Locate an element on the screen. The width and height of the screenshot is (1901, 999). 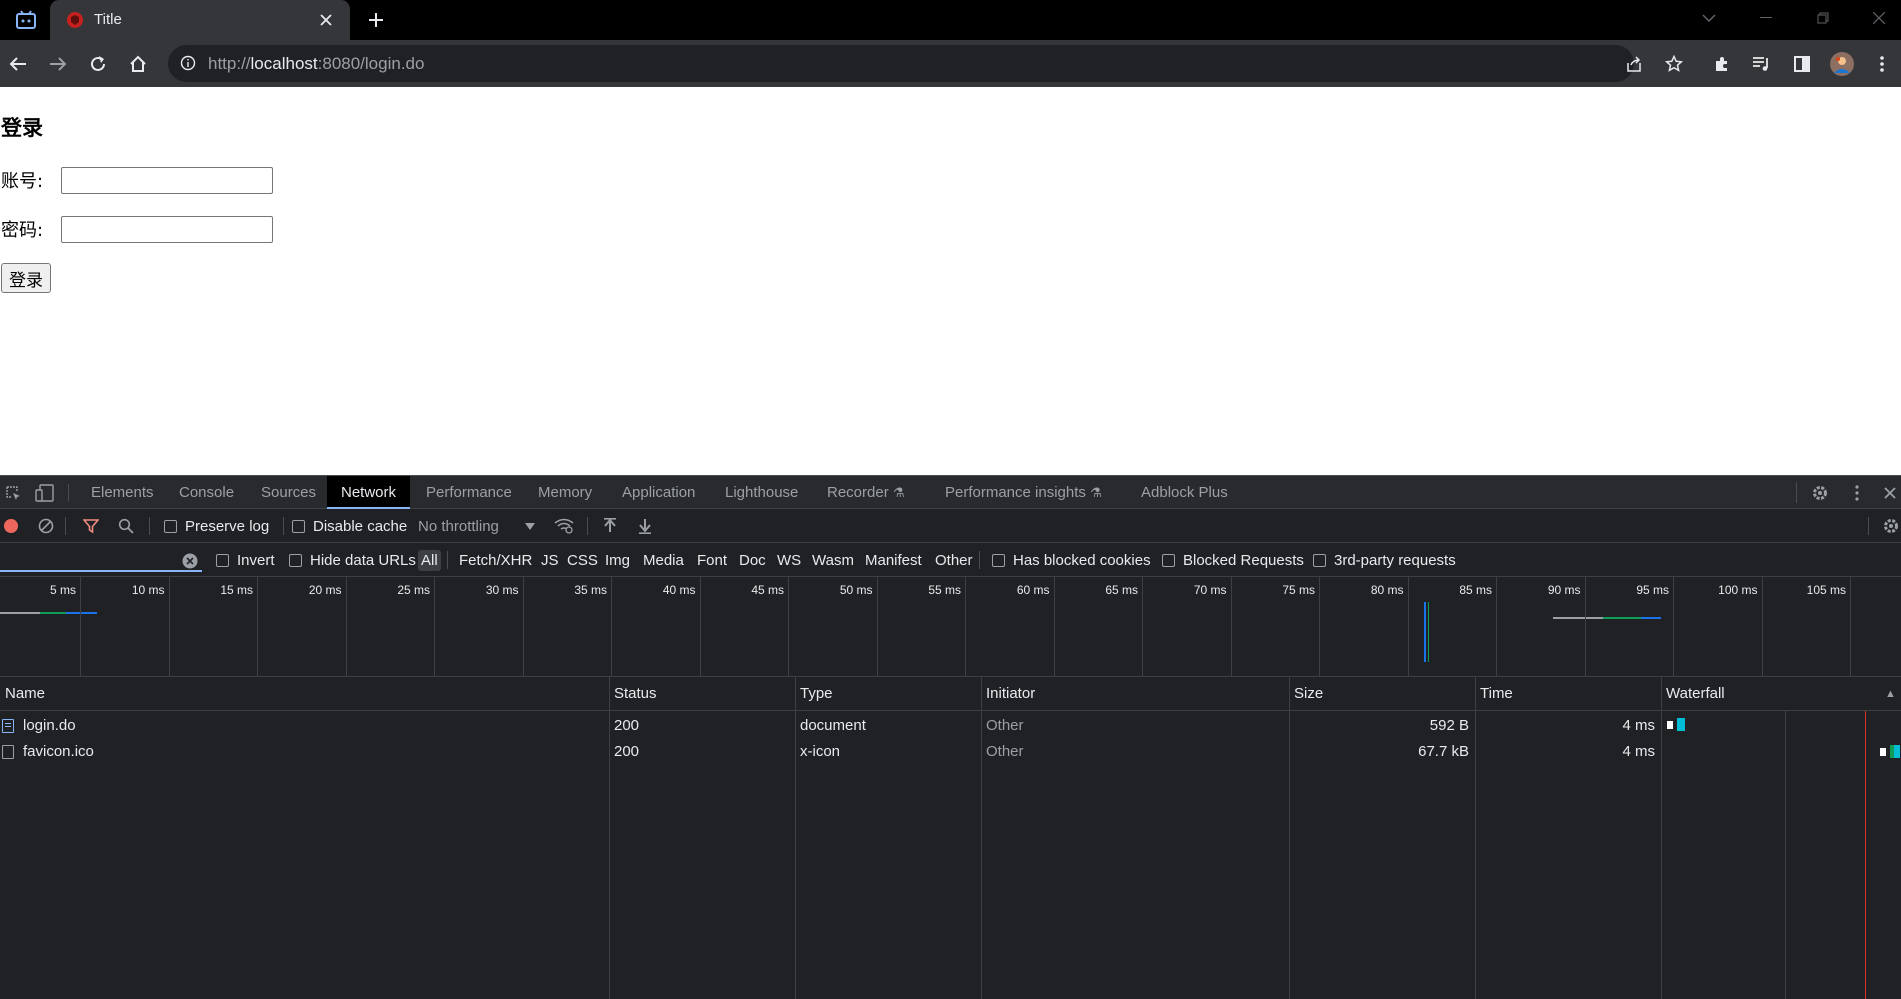
overview-tick-label: 15 ms is located at coordinates (236, 590).